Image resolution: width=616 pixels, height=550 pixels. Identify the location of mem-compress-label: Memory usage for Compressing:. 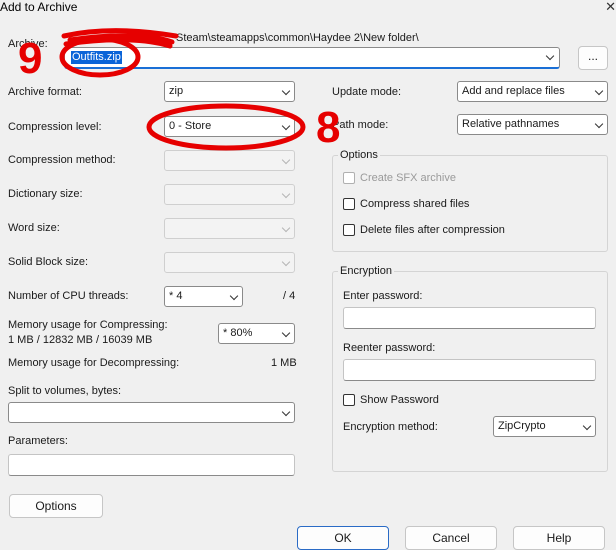
(88, 325).